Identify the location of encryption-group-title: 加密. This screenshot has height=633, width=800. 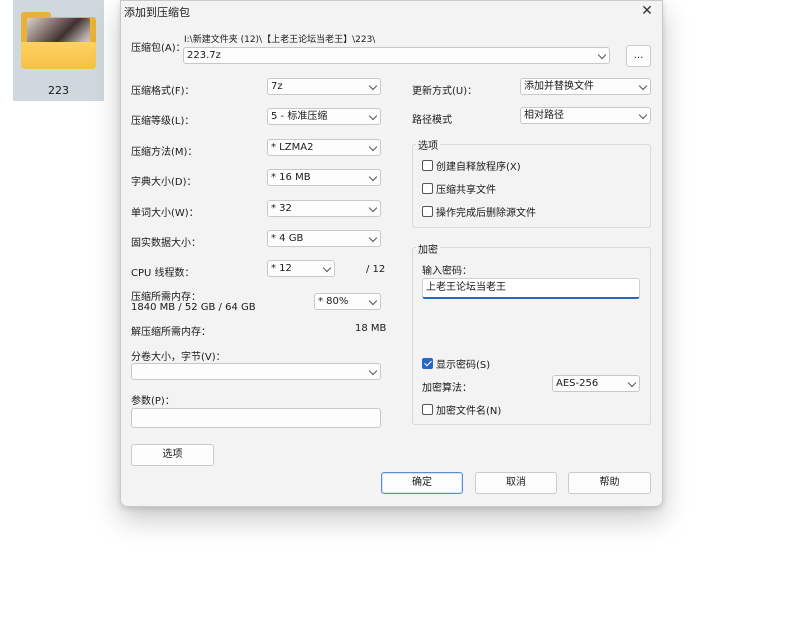
(428, 248).